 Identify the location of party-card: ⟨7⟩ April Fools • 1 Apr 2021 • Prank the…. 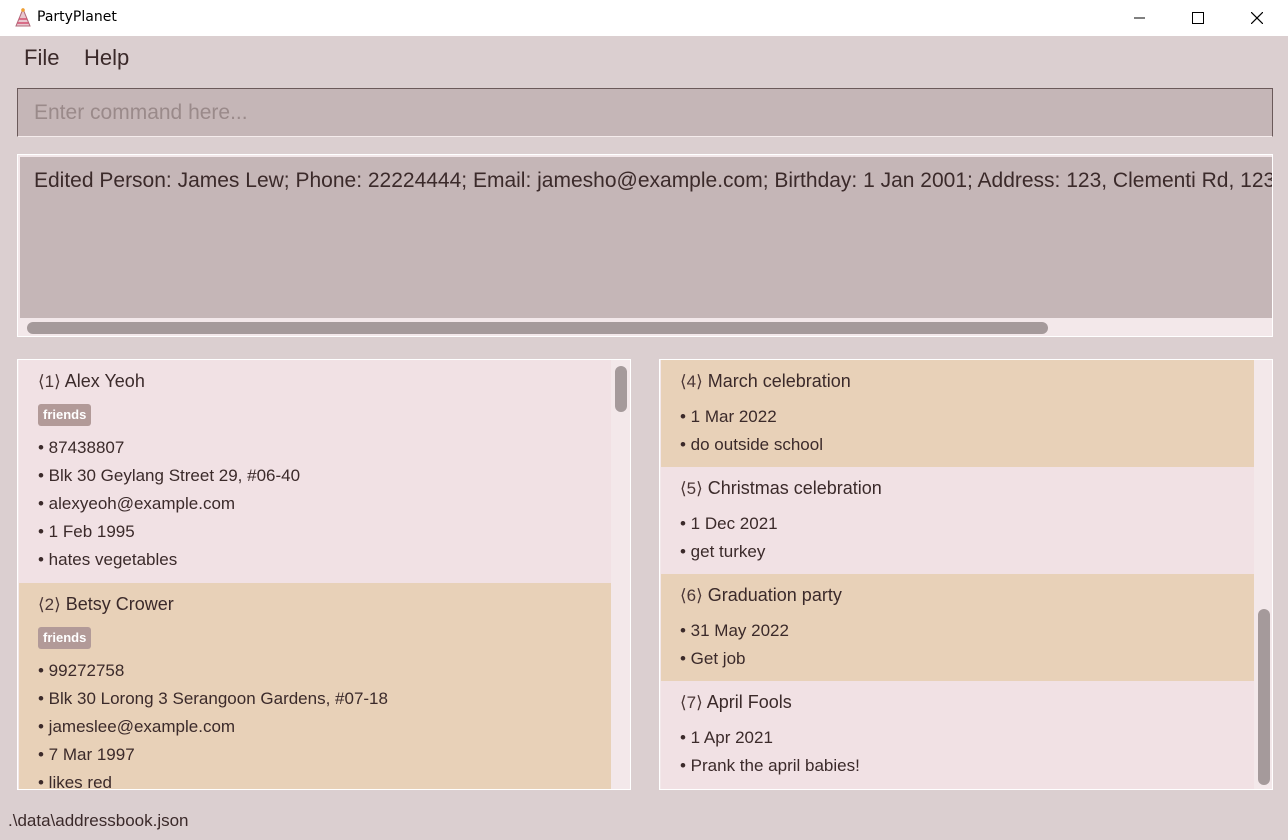
(957, 735).